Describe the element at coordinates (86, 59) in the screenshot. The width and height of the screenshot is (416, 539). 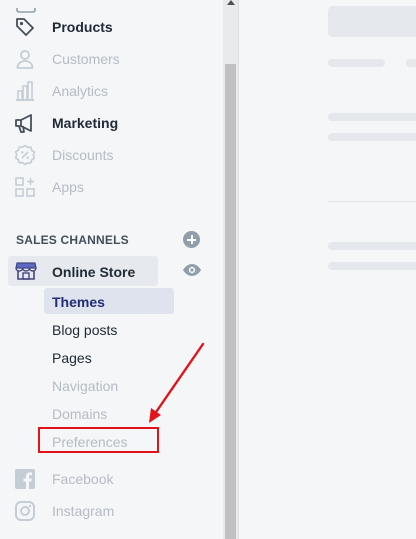
I see `sidebar-item-label: Customers` at that location.